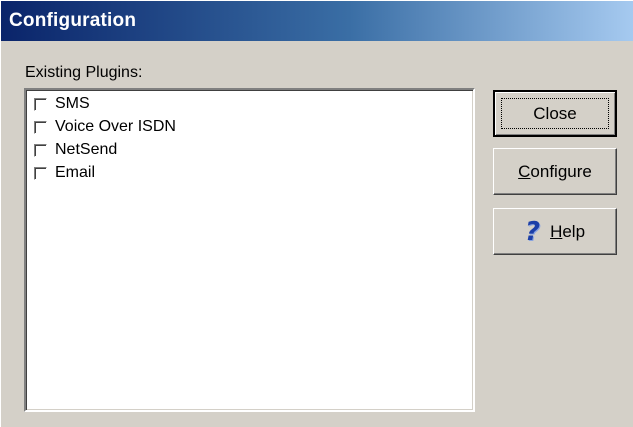  What do you see at coordinates (561, 171) in the screenshot?
I see `configure-label-rest: onfigure` at bounding box center [561, 171].